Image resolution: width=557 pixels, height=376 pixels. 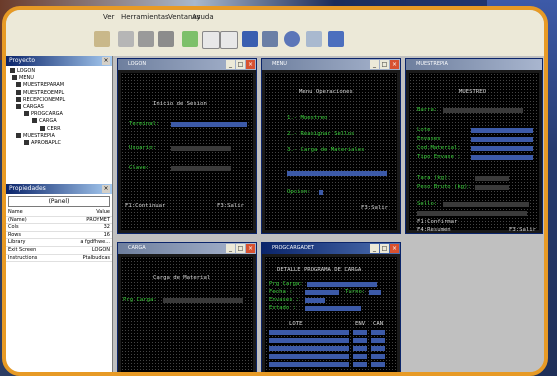 I want to click on tree-item: MUESTREPARAM, so click(x=59, y=85).